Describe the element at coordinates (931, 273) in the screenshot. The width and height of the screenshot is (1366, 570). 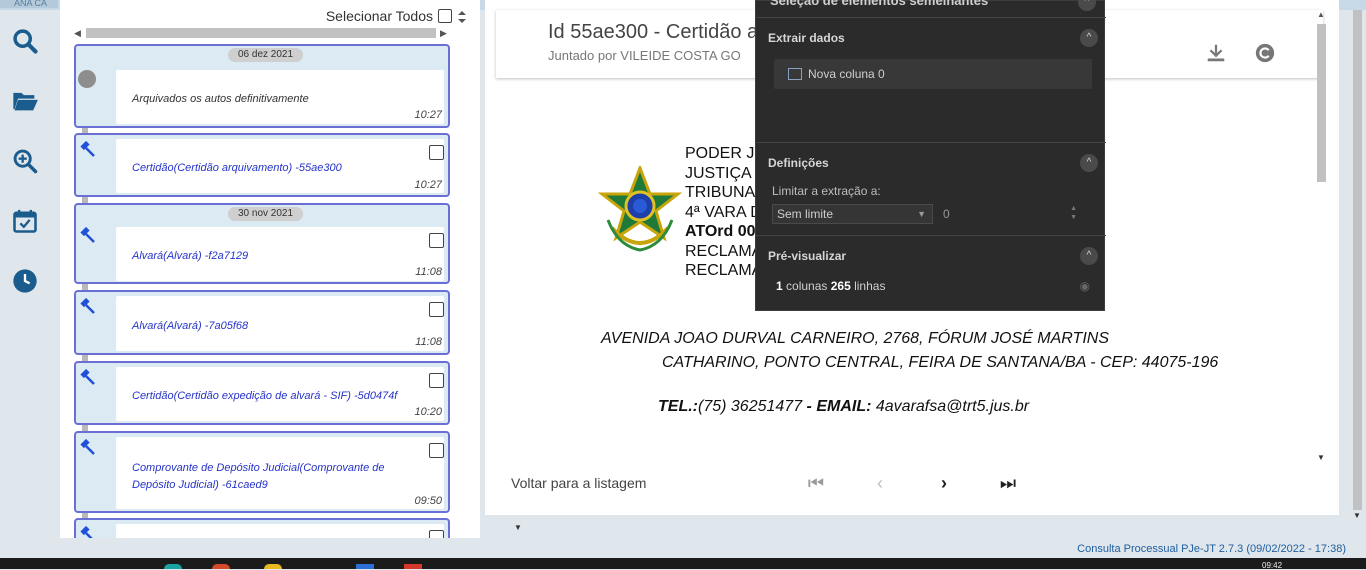
I see `preview-section: Pré-visualizar ^` at that location.